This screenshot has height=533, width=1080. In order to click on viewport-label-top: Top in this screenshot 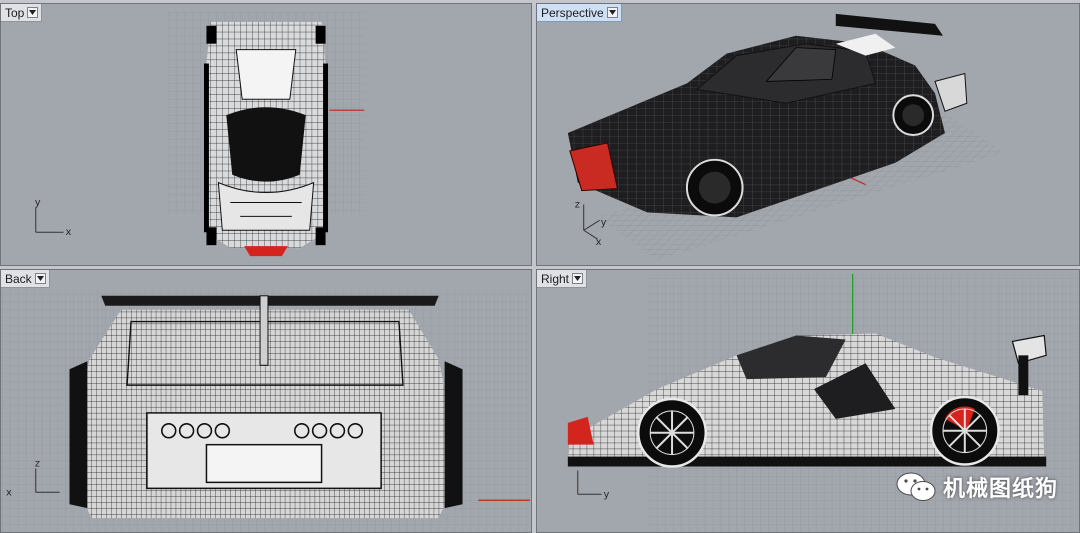, I will do `click(22, 13)`.